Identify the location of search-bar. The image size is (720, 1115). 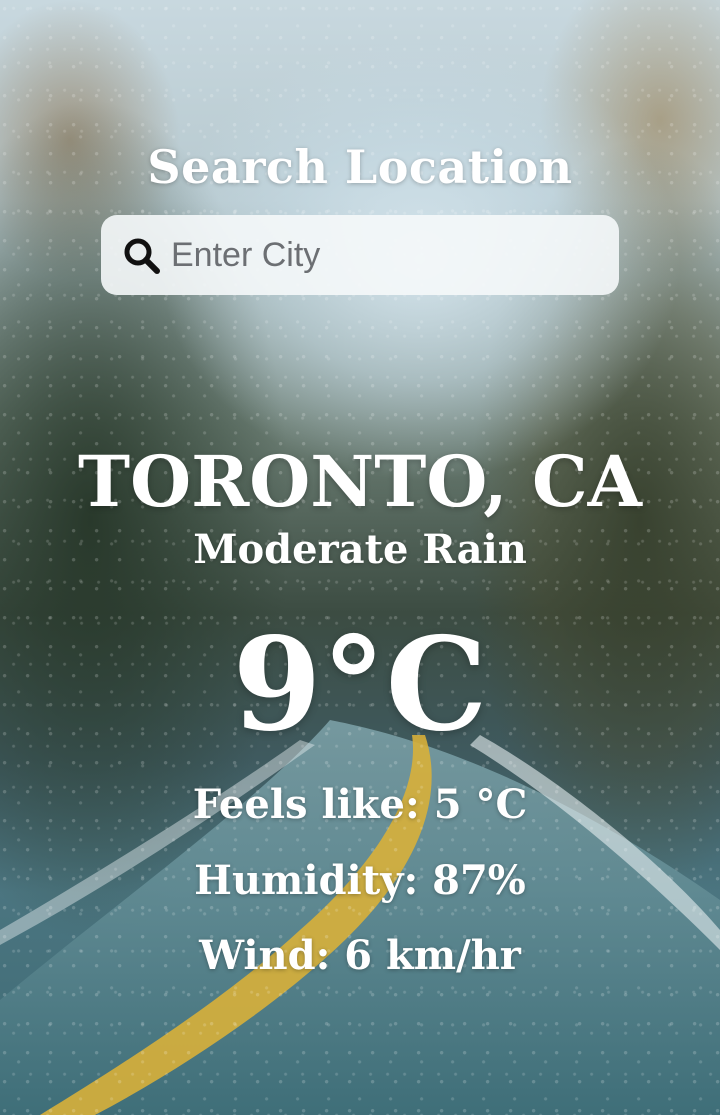
(360, 255).